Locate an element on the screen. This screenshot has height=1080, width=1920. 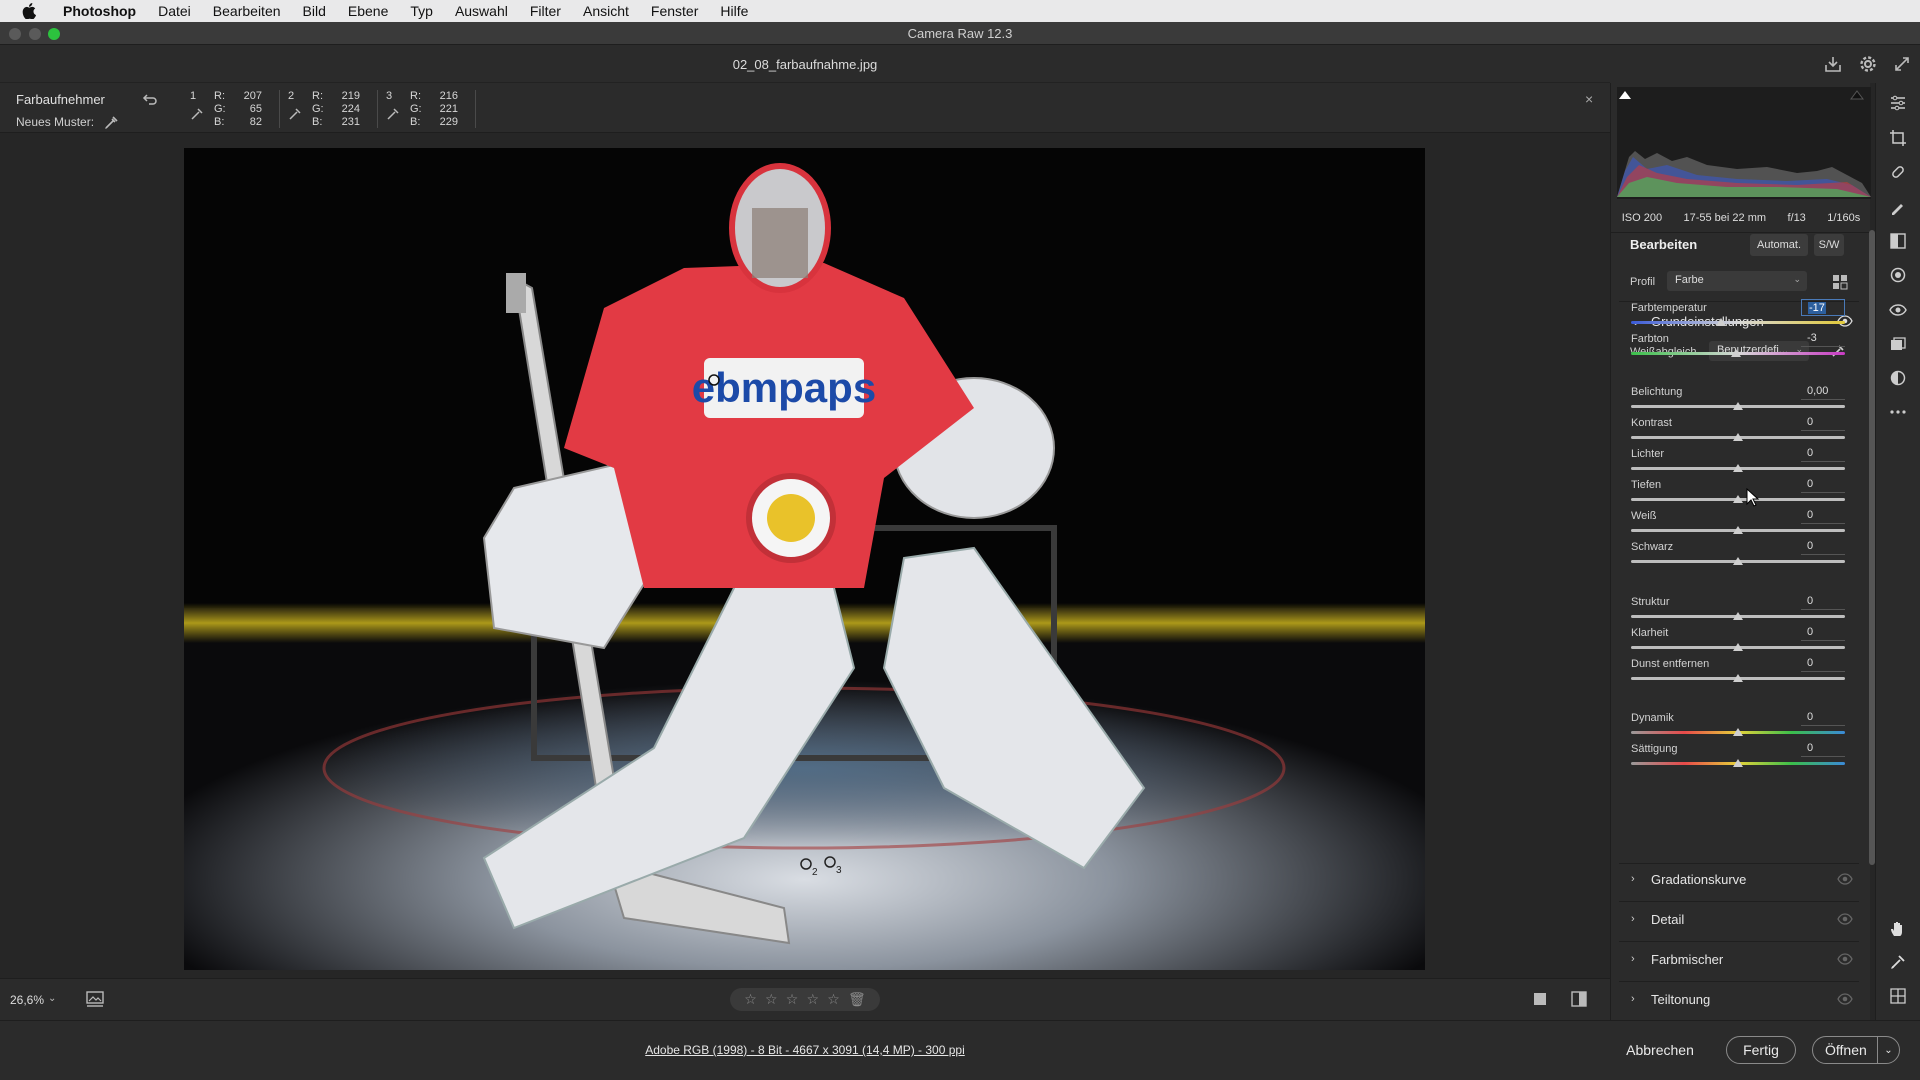
slider-tiefen: Tiefen 0 is located at coordinates (1738, 493).